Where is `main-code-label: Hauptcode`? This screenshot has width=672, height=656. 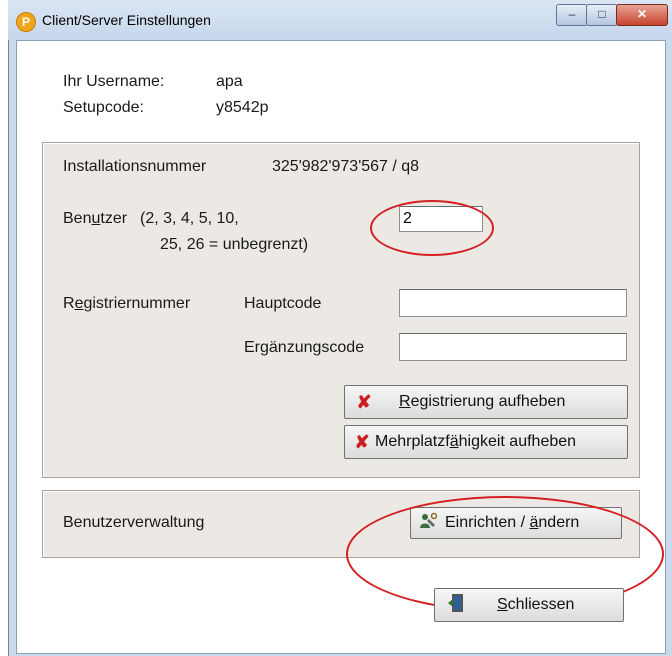
main-code-label: Hauptcode is located at coordinates (283, 303).